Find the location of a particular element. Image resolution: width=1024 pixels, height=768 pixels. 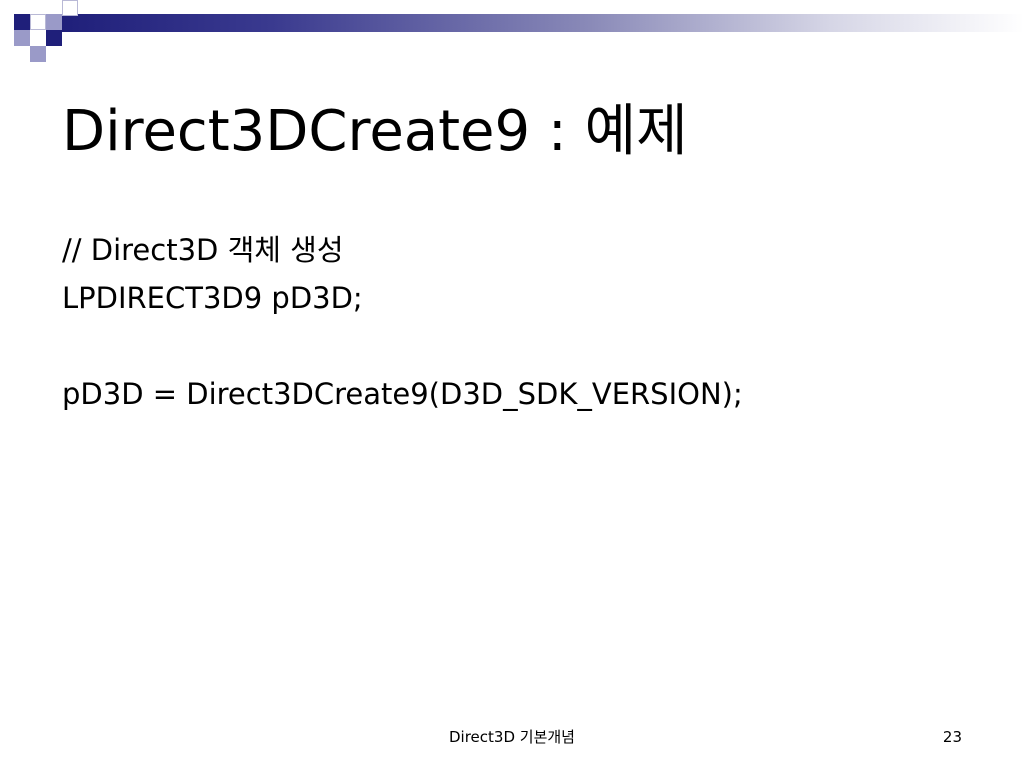

slide-title: Direct3DCreate9 : 예제 is located at coordinates (375, 131).